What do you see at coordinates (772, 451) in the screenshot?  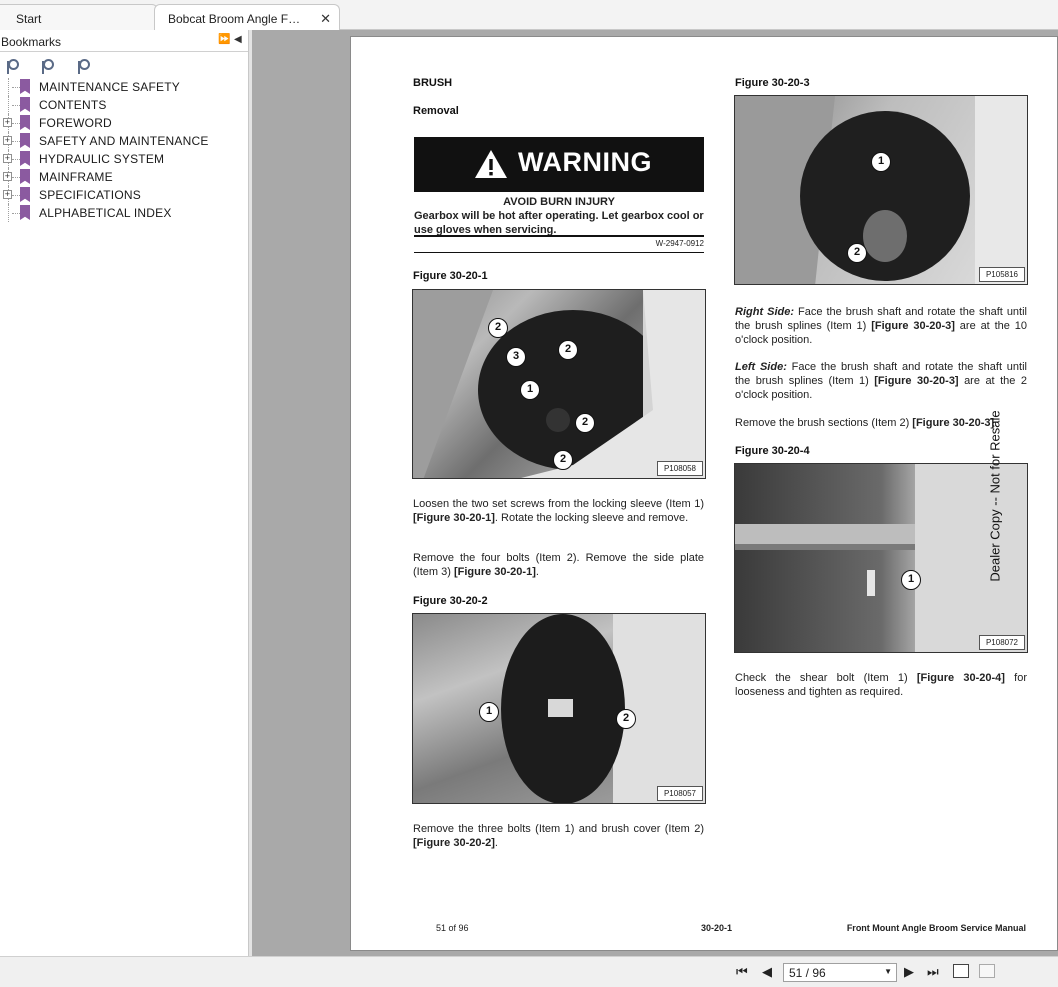 I see `figure-4-caption: Figure 30-20-4` at bounding box center [772, 451].